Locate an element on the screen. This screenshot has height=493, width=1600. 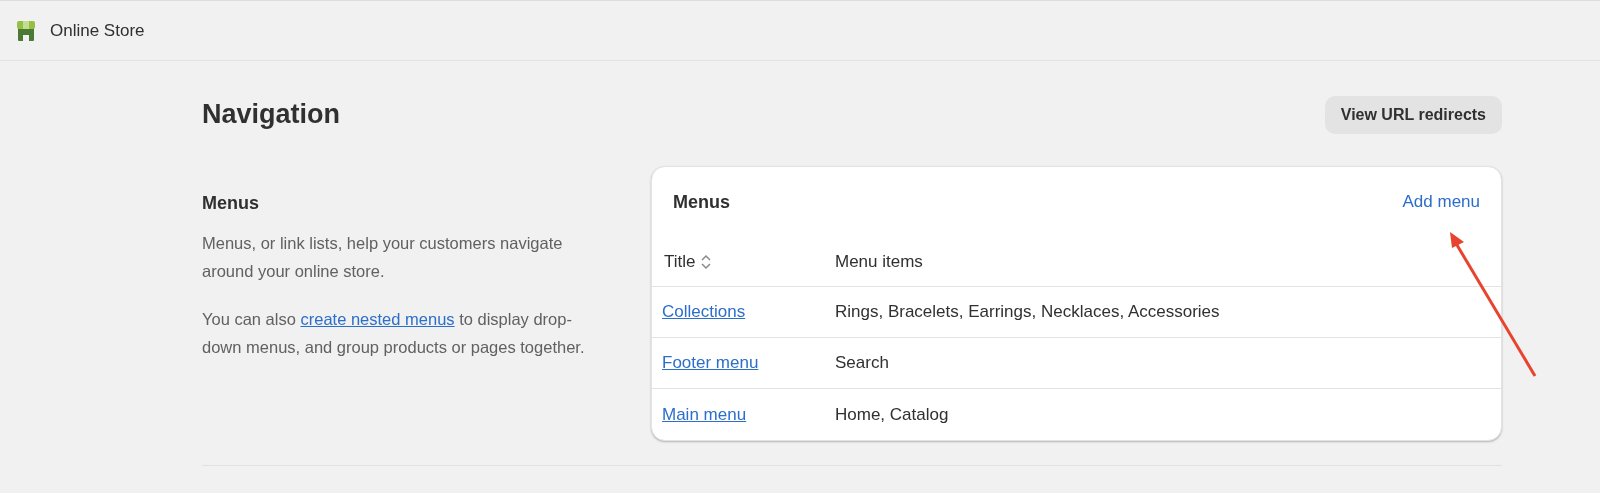
column-header: Menu items is located at coordinates (879, 261).